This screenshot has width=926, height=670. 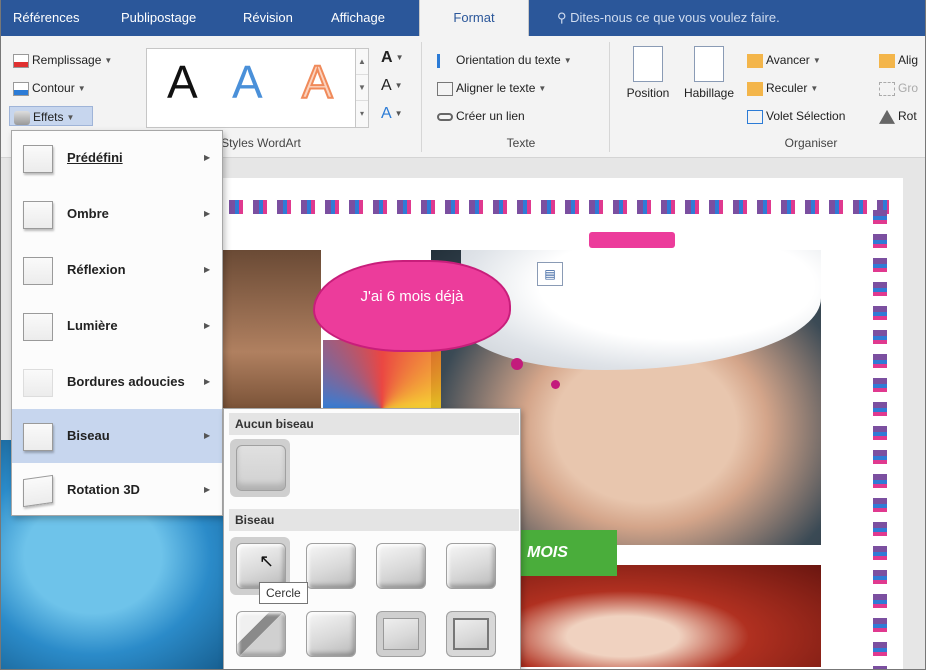 I want to click on bevel-slope-option, so click(x=470, y=634).